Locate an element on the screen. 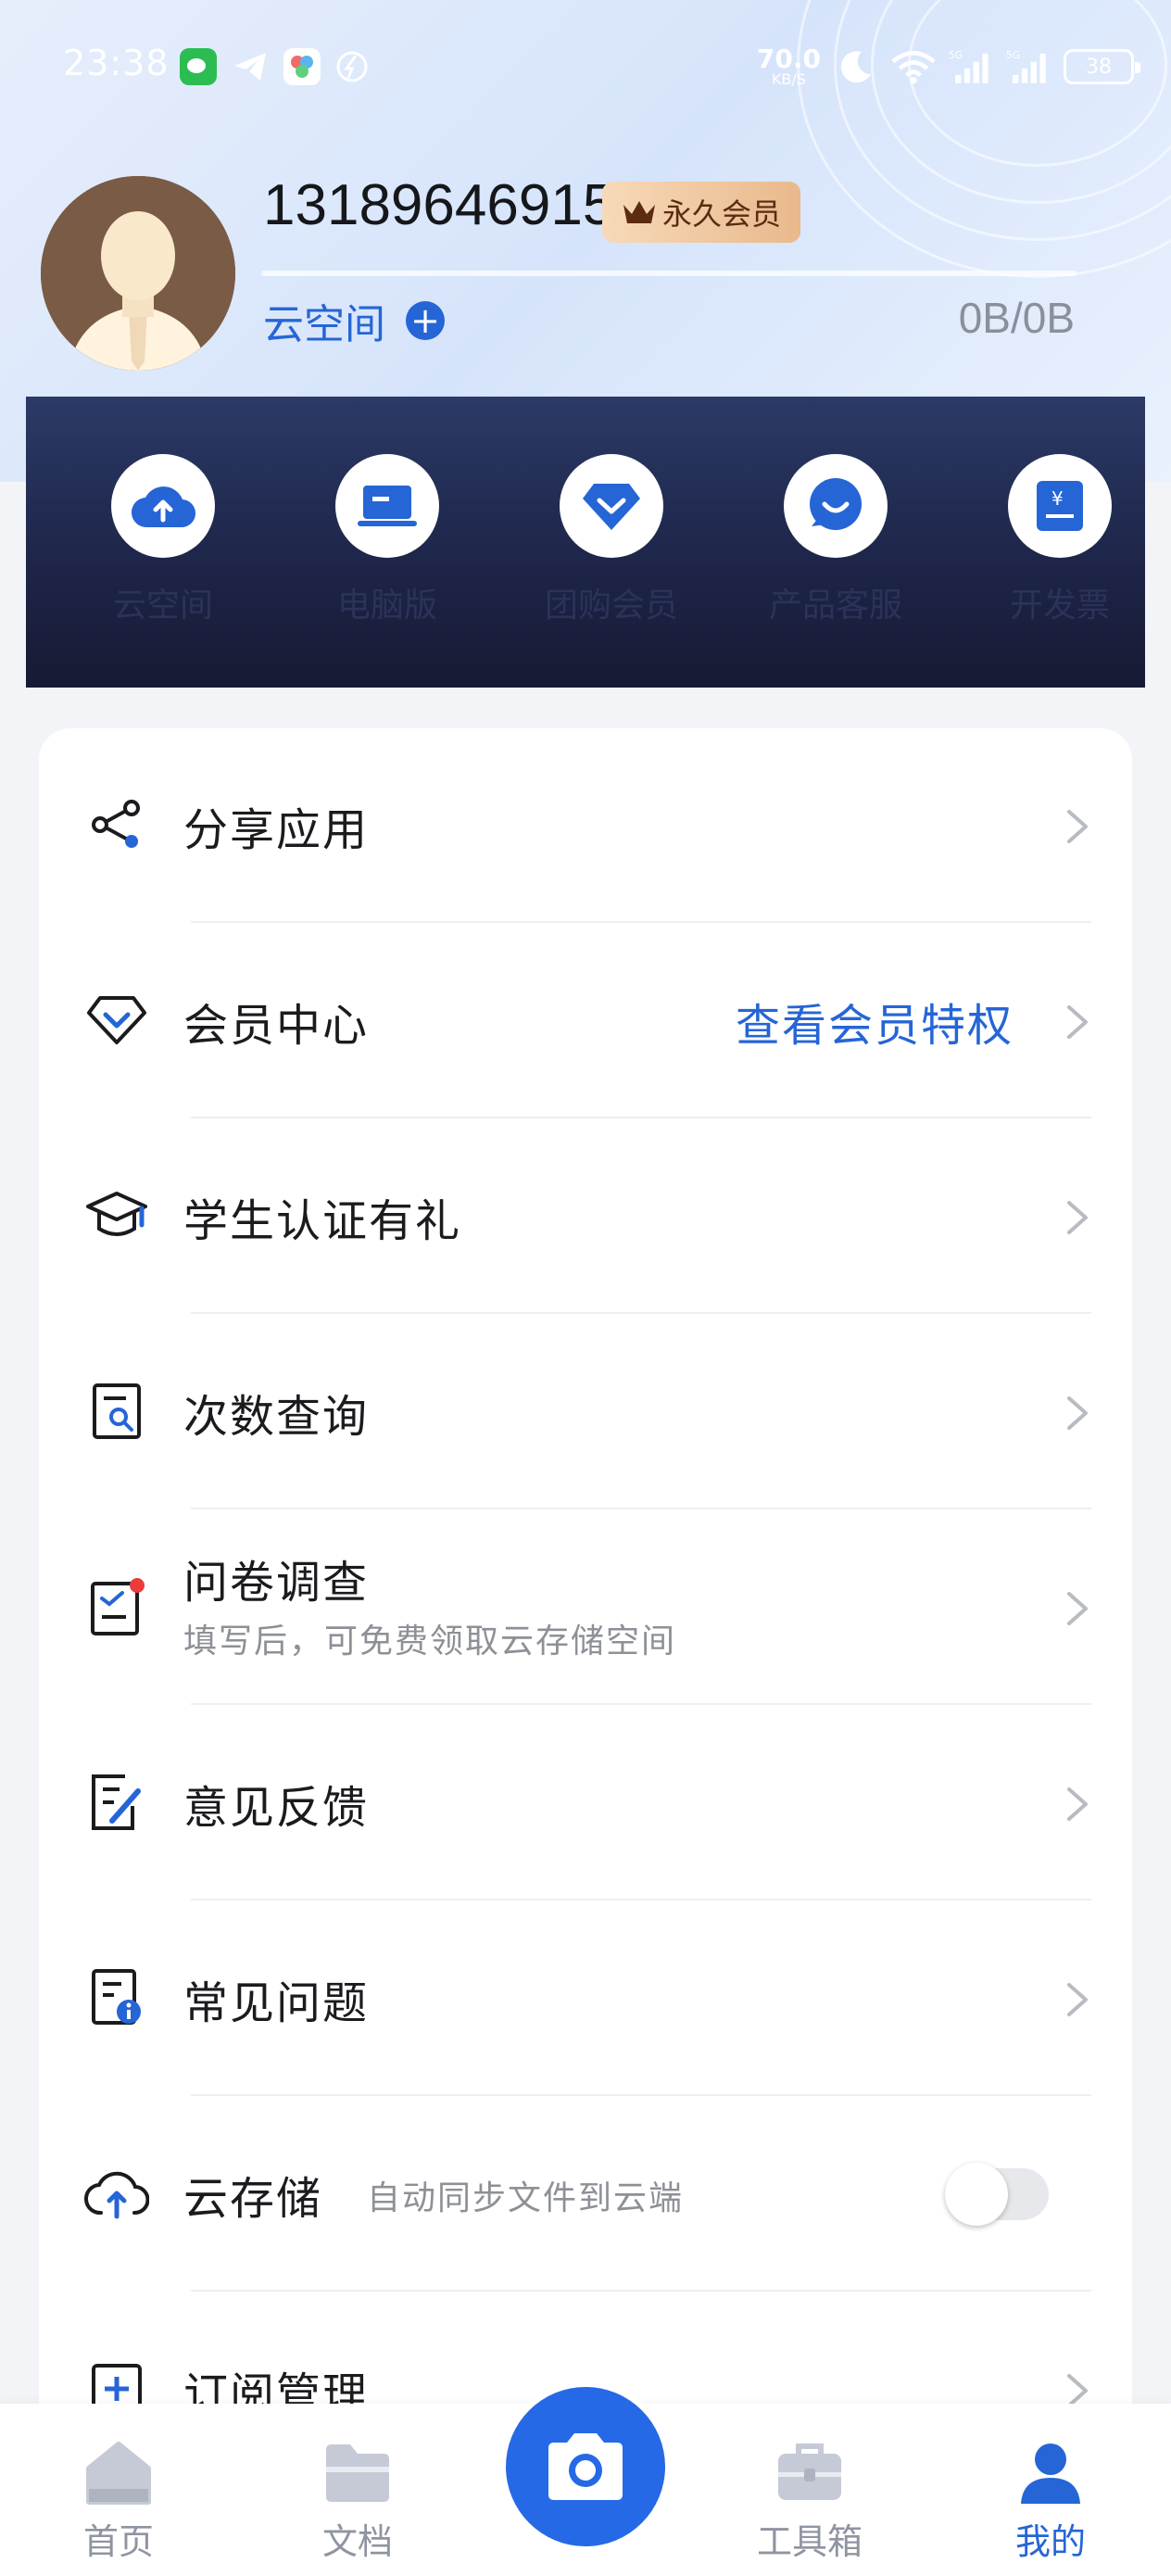 The image size is (1171, 2576). graduation-cap-icon is located at coordinates (117, 1216).